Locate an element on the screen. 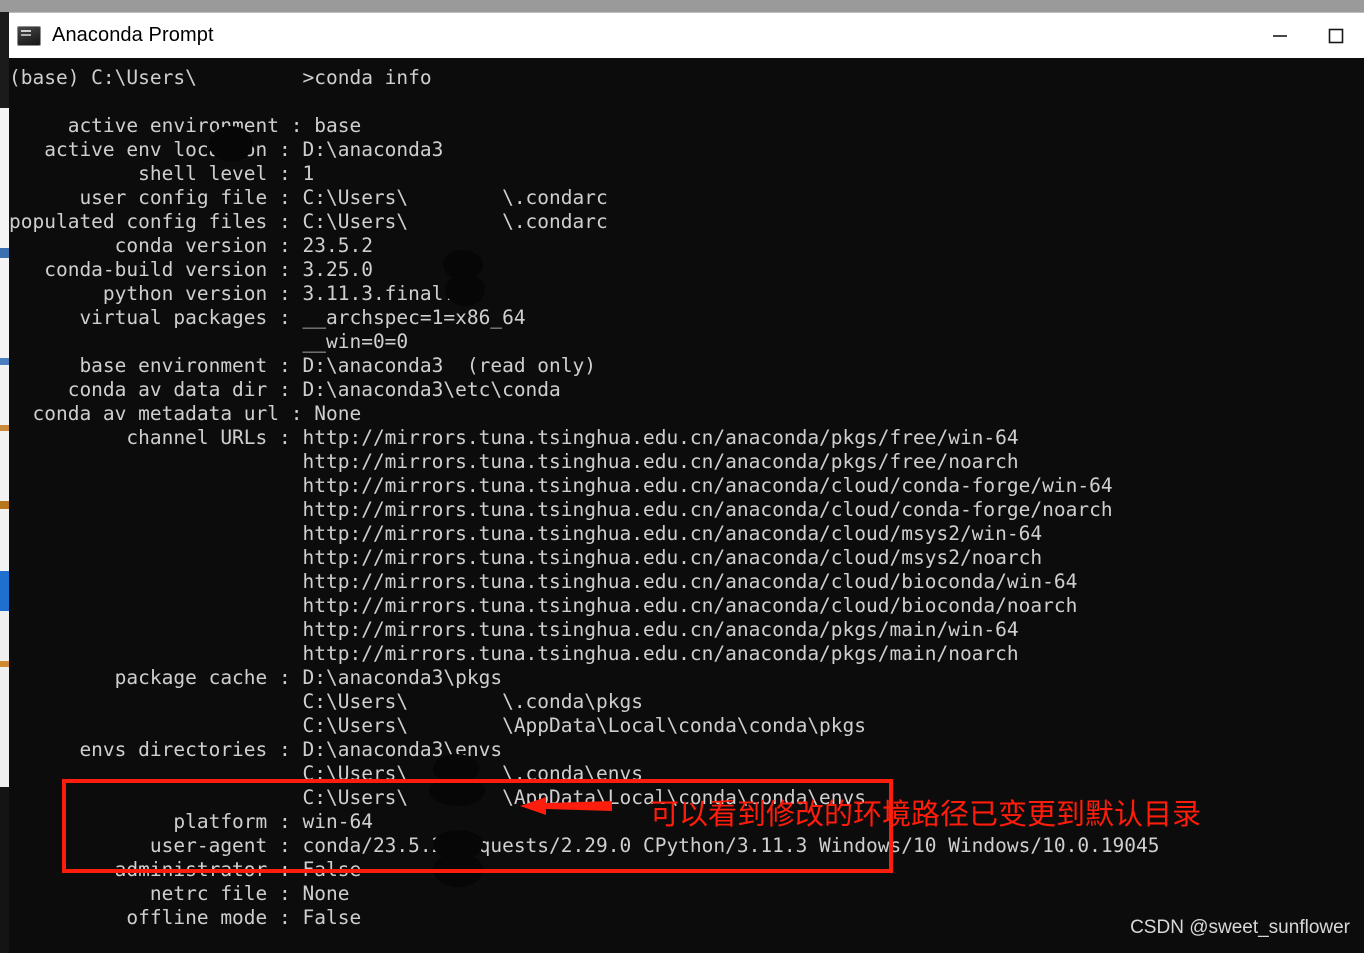 Image resolution: width=1364 pixels, height=953 pixels. window-titlebar: Anaconda Prompt is located at coordinates (686, 35).